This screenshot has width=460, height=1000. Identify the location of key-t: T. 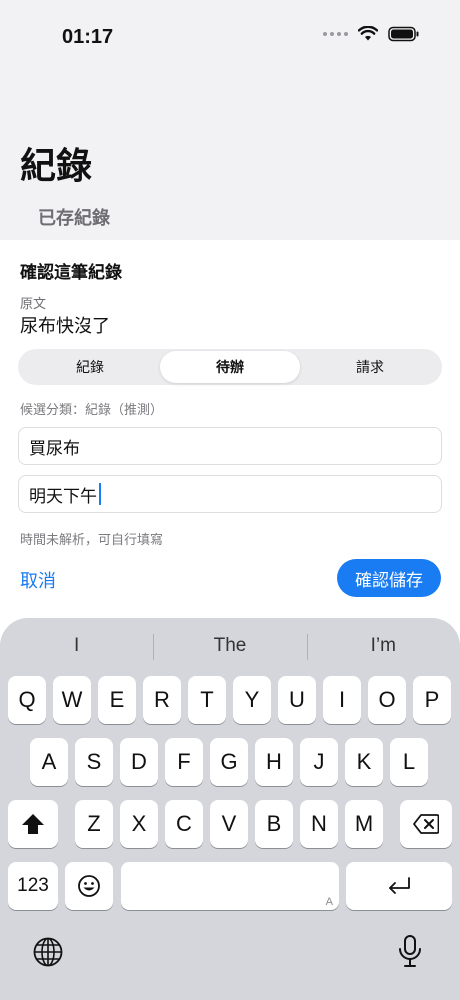
(207, 700).